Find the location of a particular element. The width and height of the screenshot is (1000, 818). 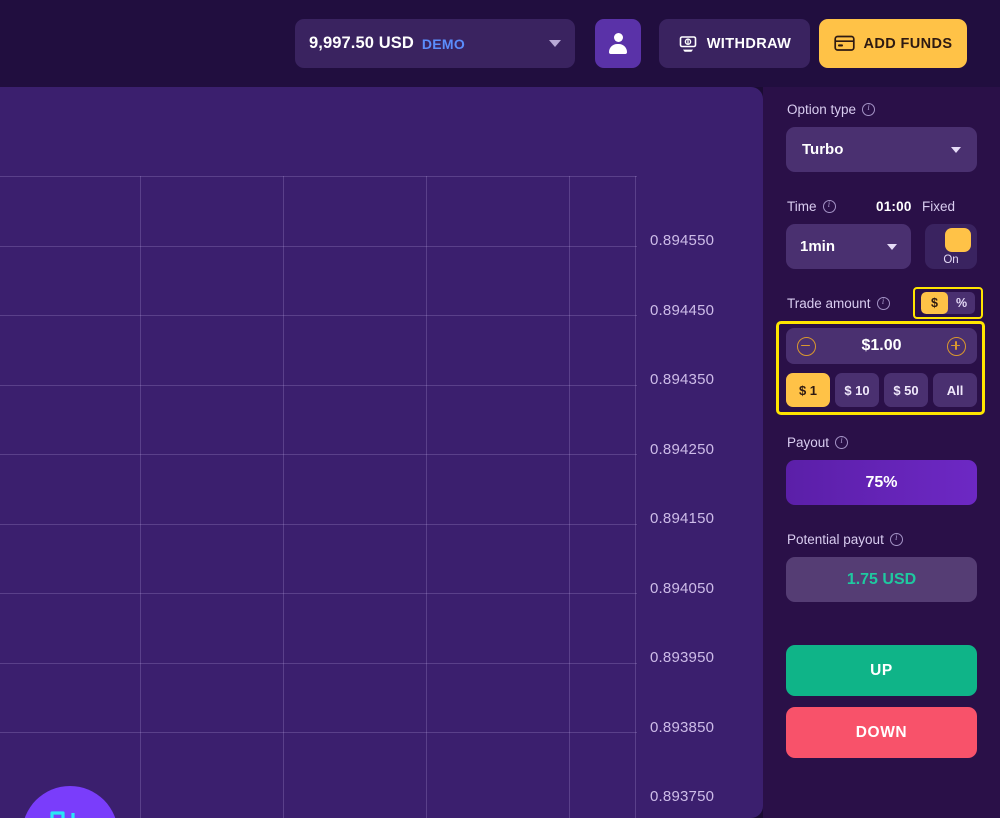

payout-value: 75% is located at coordinates (881, 482).